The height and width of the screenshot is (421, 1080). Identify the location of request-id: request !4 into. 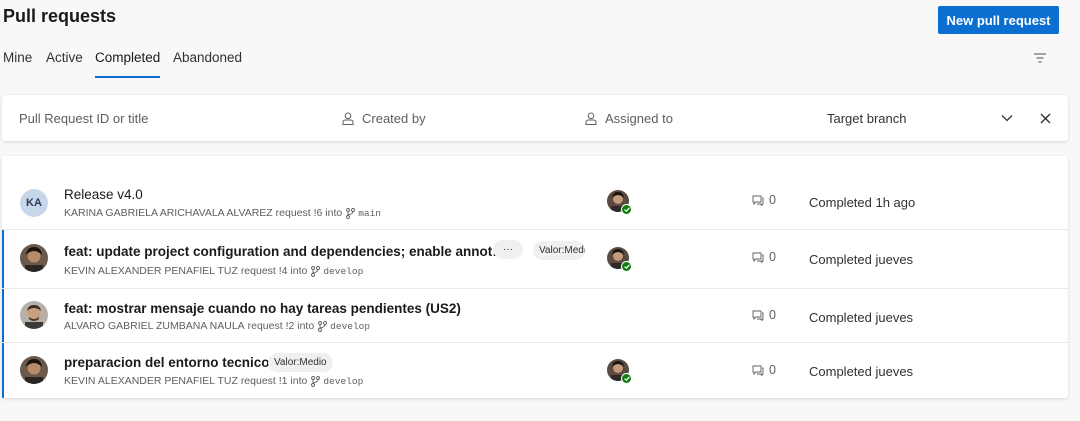
(274, 271).